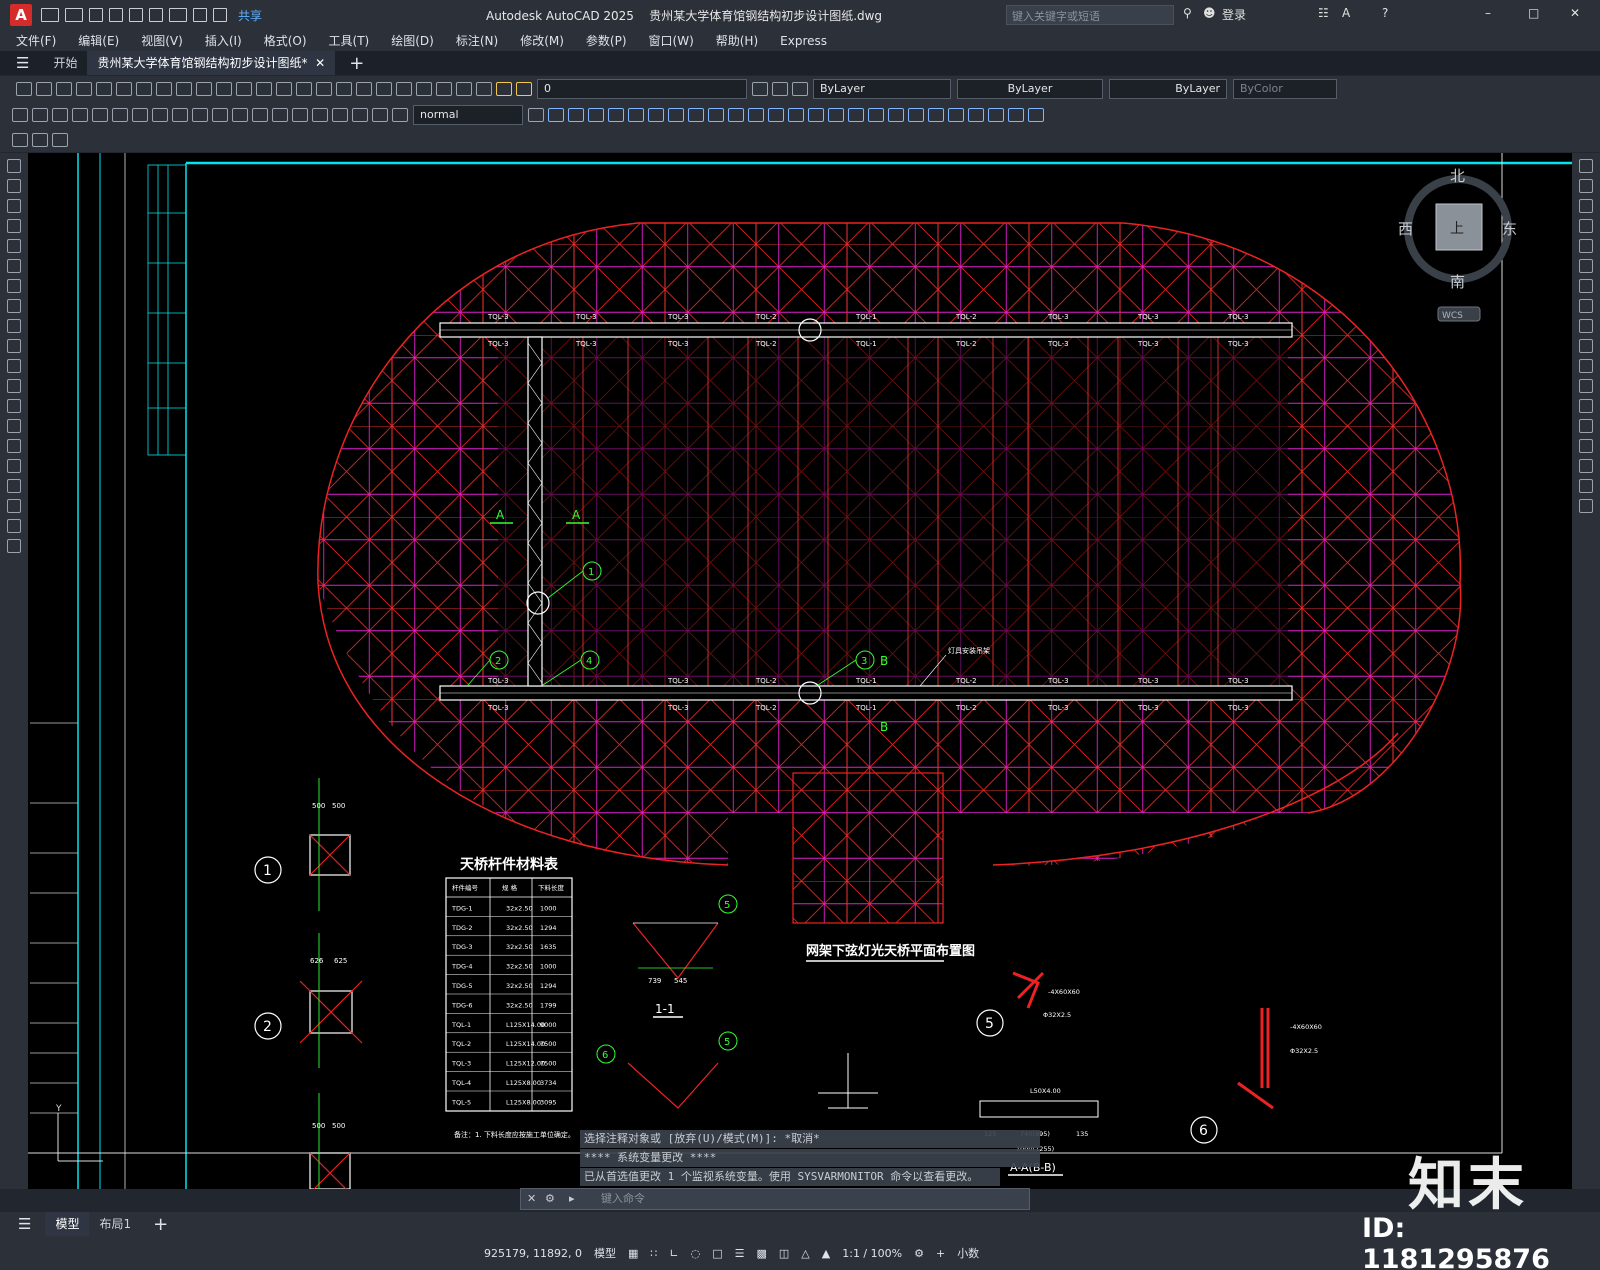 The height and width of the screenshot is (1270, 1600). Describe the element at coordinates (200, 15) in the screenshot. I see `undo-icon` at that location.